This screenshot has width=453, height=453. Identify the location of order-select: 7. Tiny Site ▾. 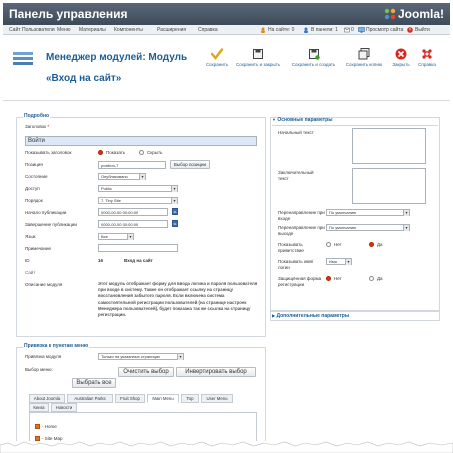
(138, 200).